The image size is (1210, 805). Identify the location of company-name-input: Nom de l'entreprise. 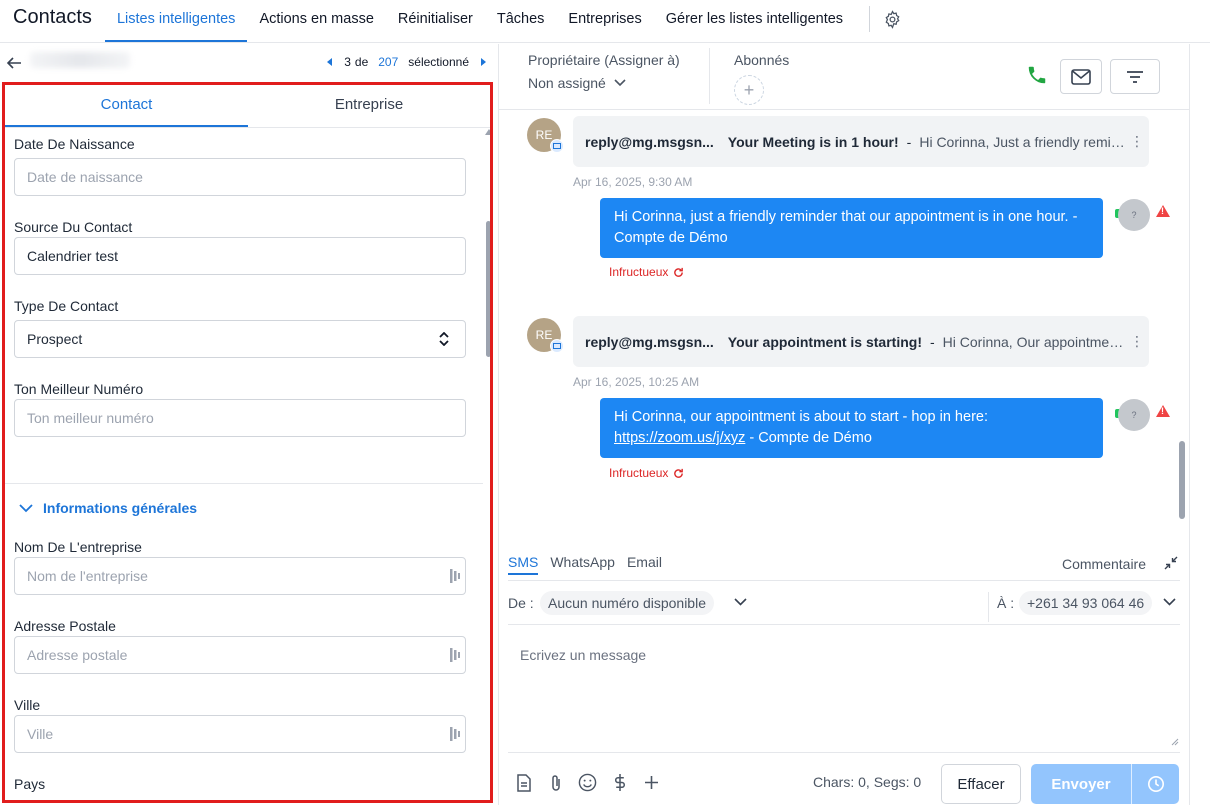
(240, 576).